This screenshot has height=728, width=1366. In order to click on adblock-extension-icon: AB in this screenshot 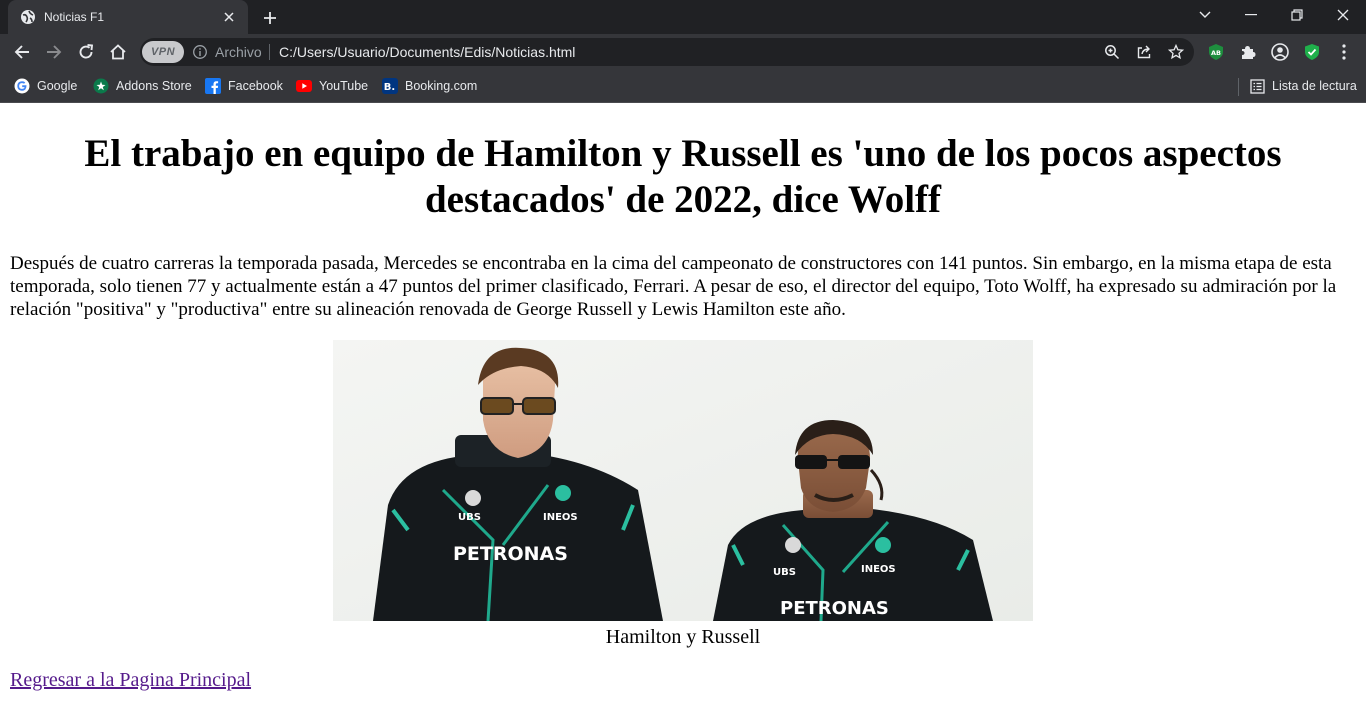, I will do `click(1216, 52)`.